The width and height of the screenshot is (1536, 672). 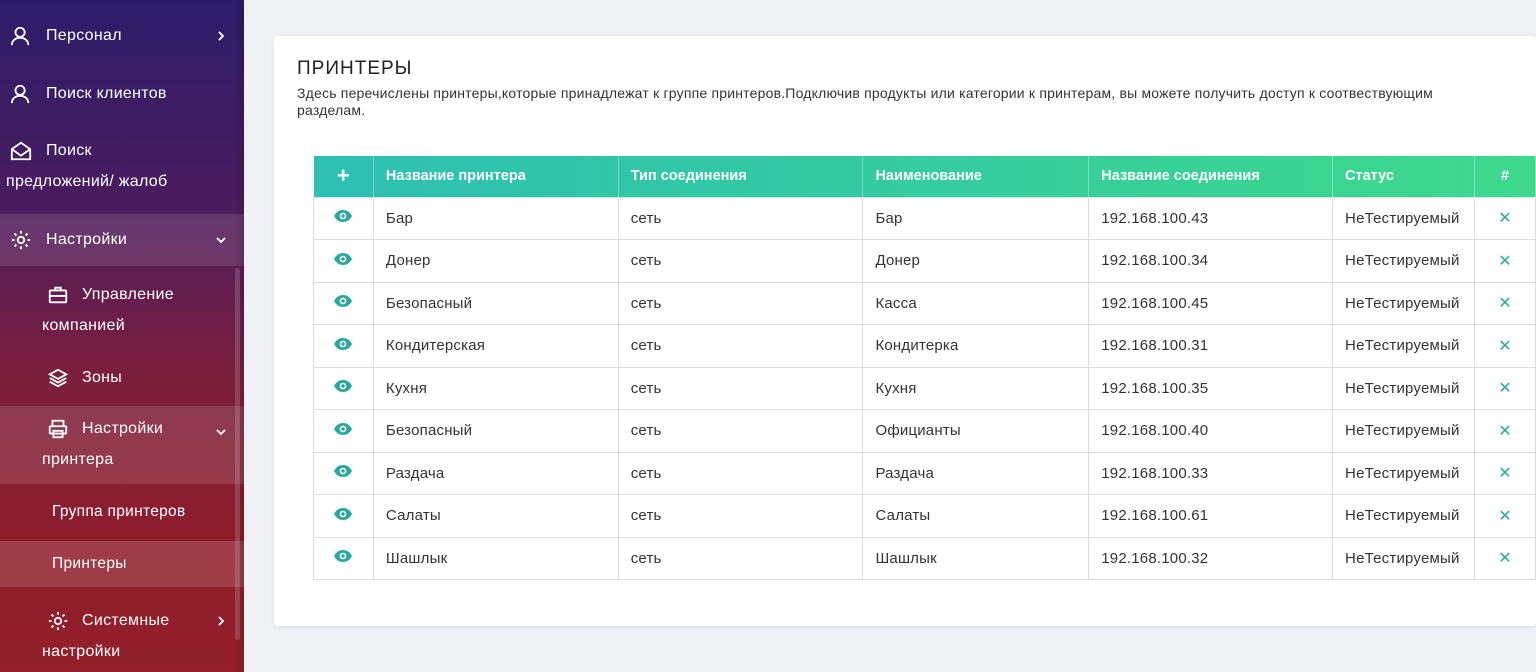 I want to click on cell-title: Кухня, so click(x=976, y=388).